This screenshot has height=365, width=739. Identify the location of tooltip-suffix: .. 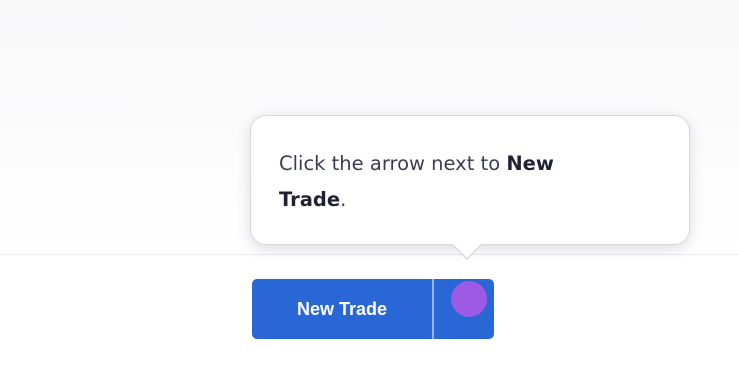
(343, 199).